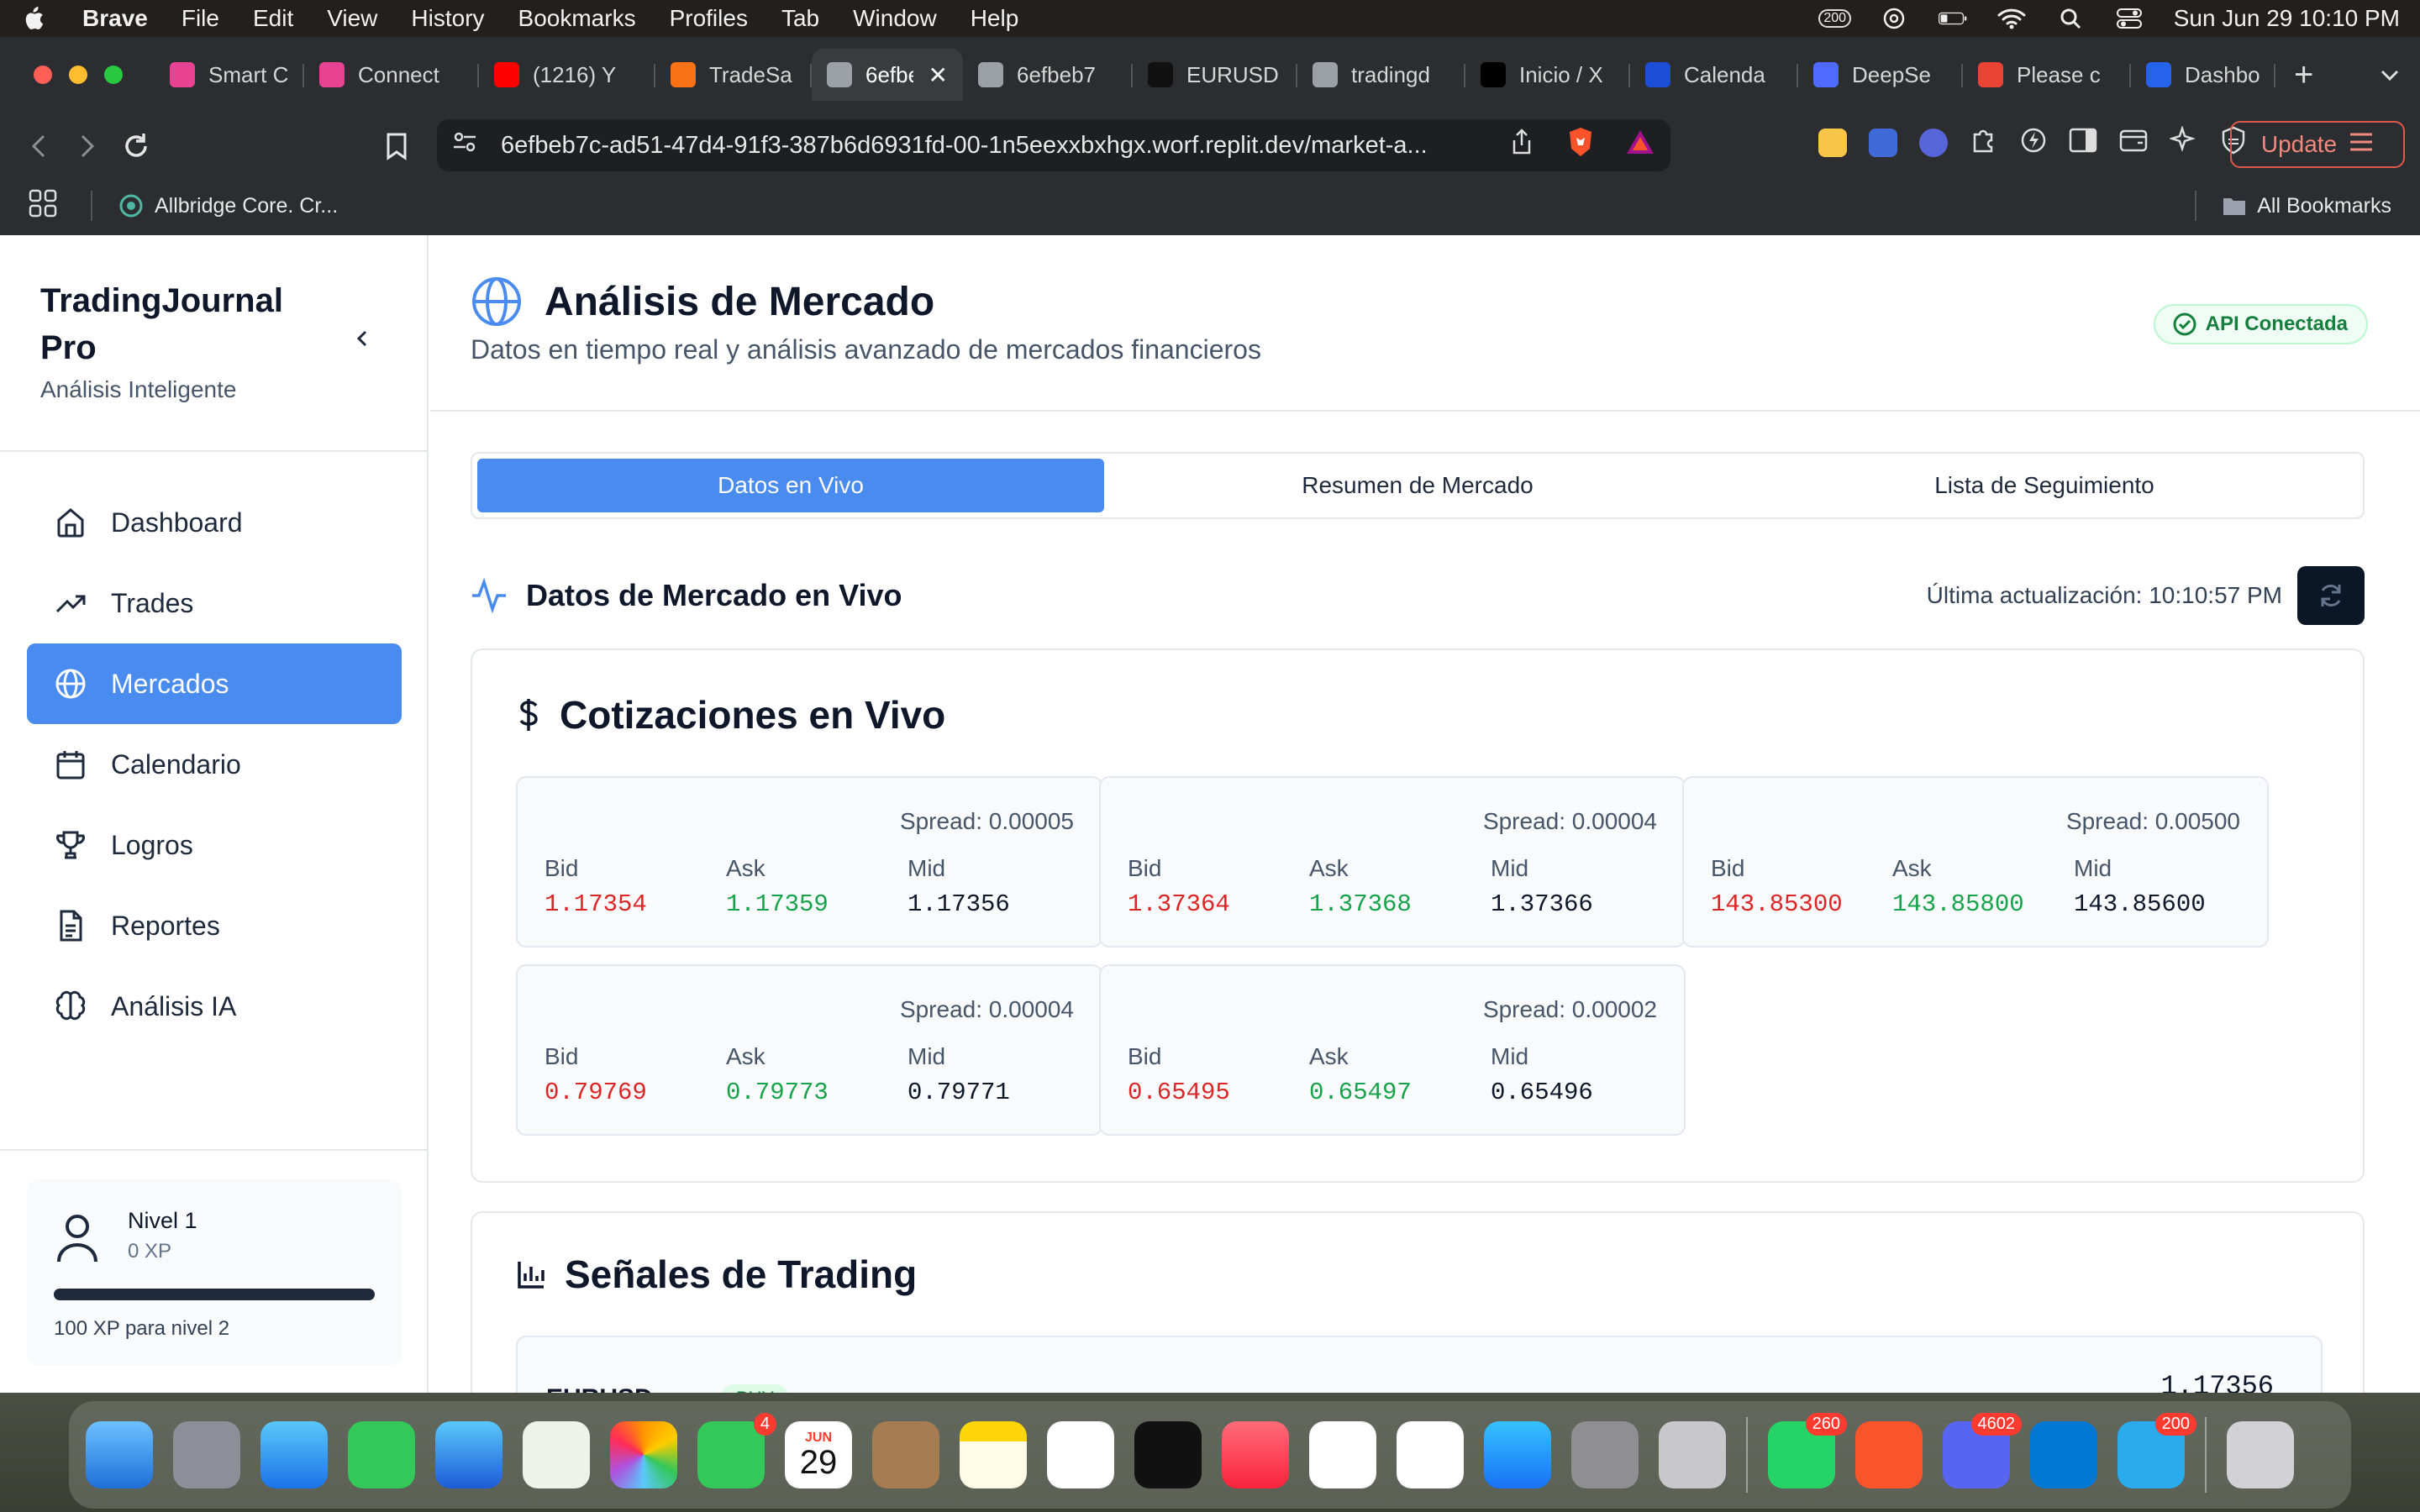  Describe the element at coordinates (1983, 1450) in the screenshot. I see `discord-icon: 4602` at that location.